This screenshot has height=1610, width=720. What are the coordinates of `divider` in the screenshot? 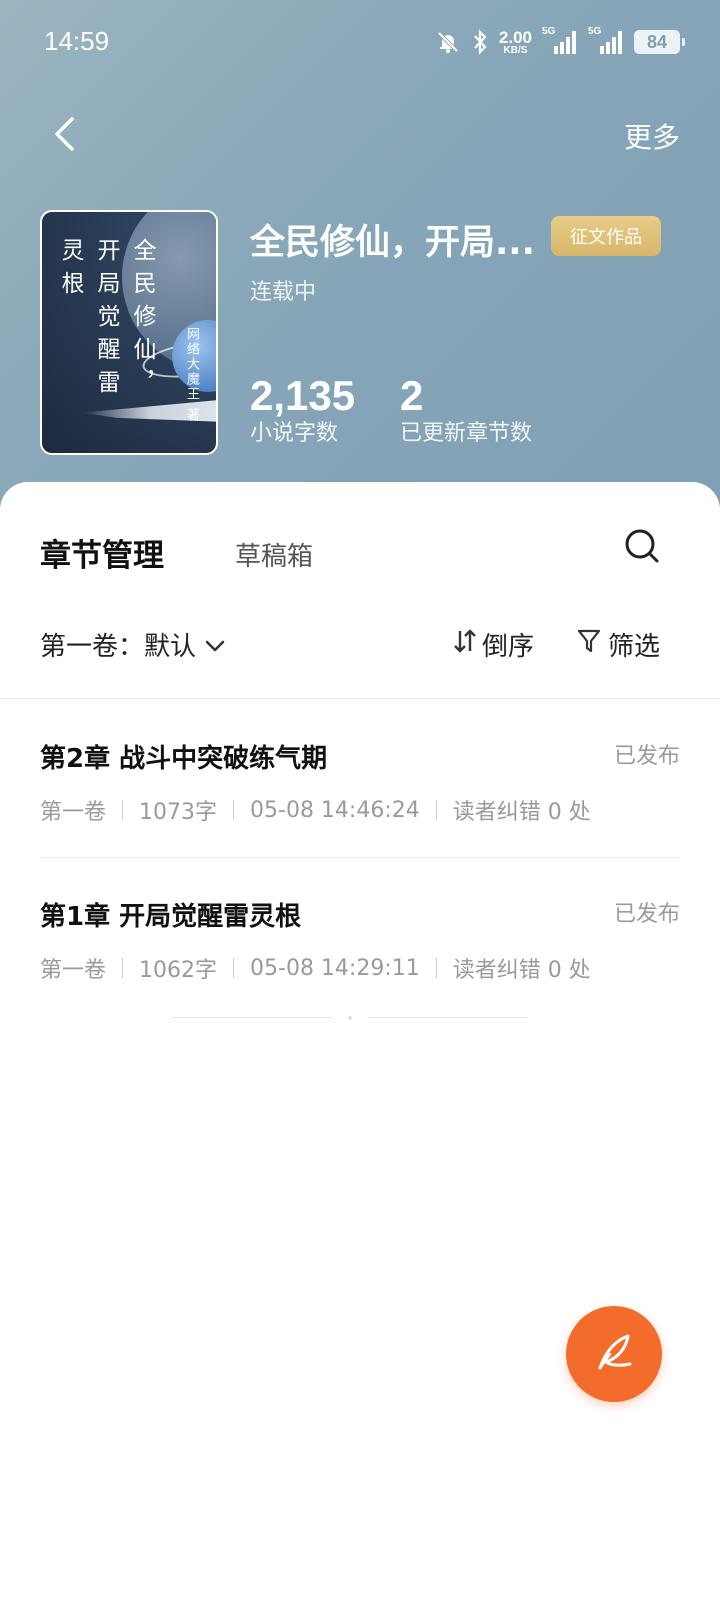 It's located at (360, 698).